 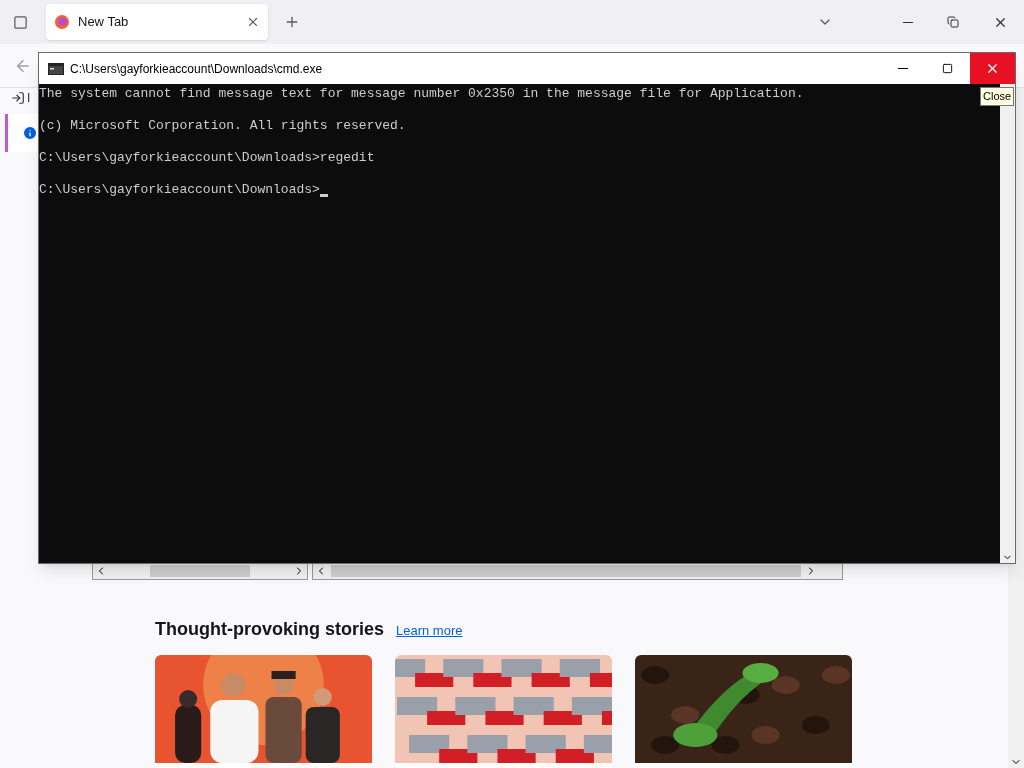 What do you see at coordinates (269, 629) in the screenshot?
I see `section-heading: Thought-provoking stories` at bounding box center [269, 629].